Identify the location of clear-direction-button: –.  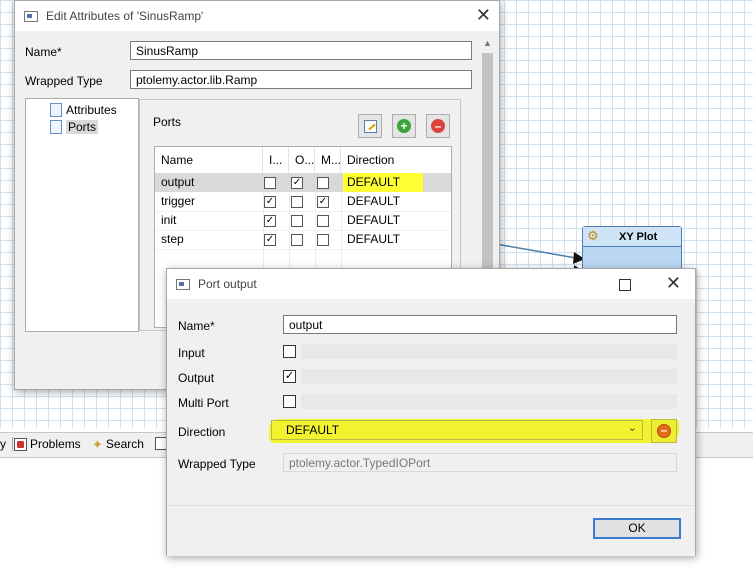
(664, 431).